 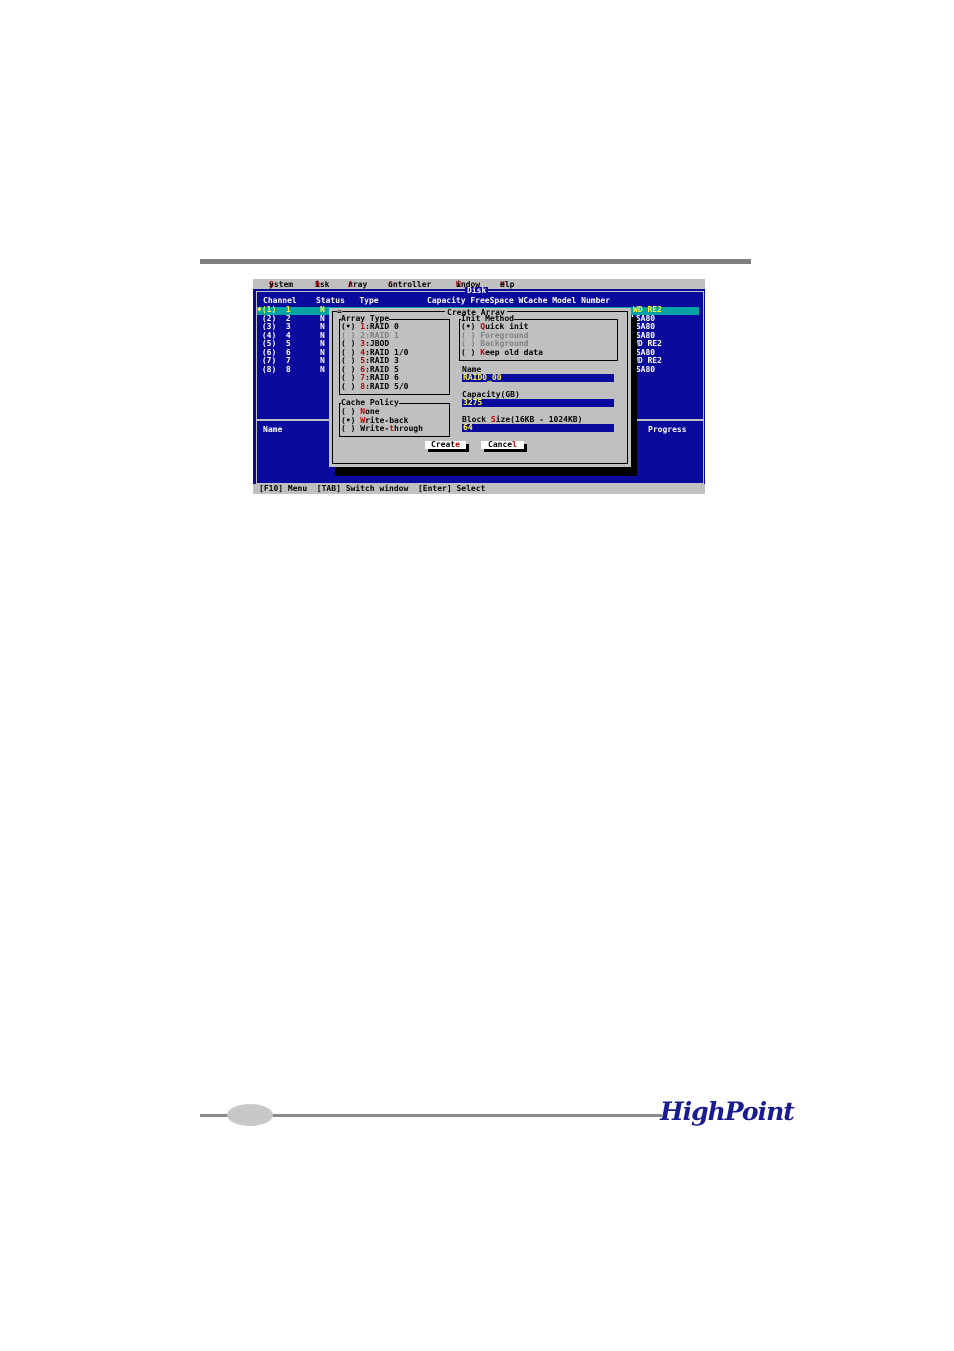 What do you see at coordinates (273, 429) in the screenshot?
I see `task-col-name: Name` at bounding box center [273, 429].